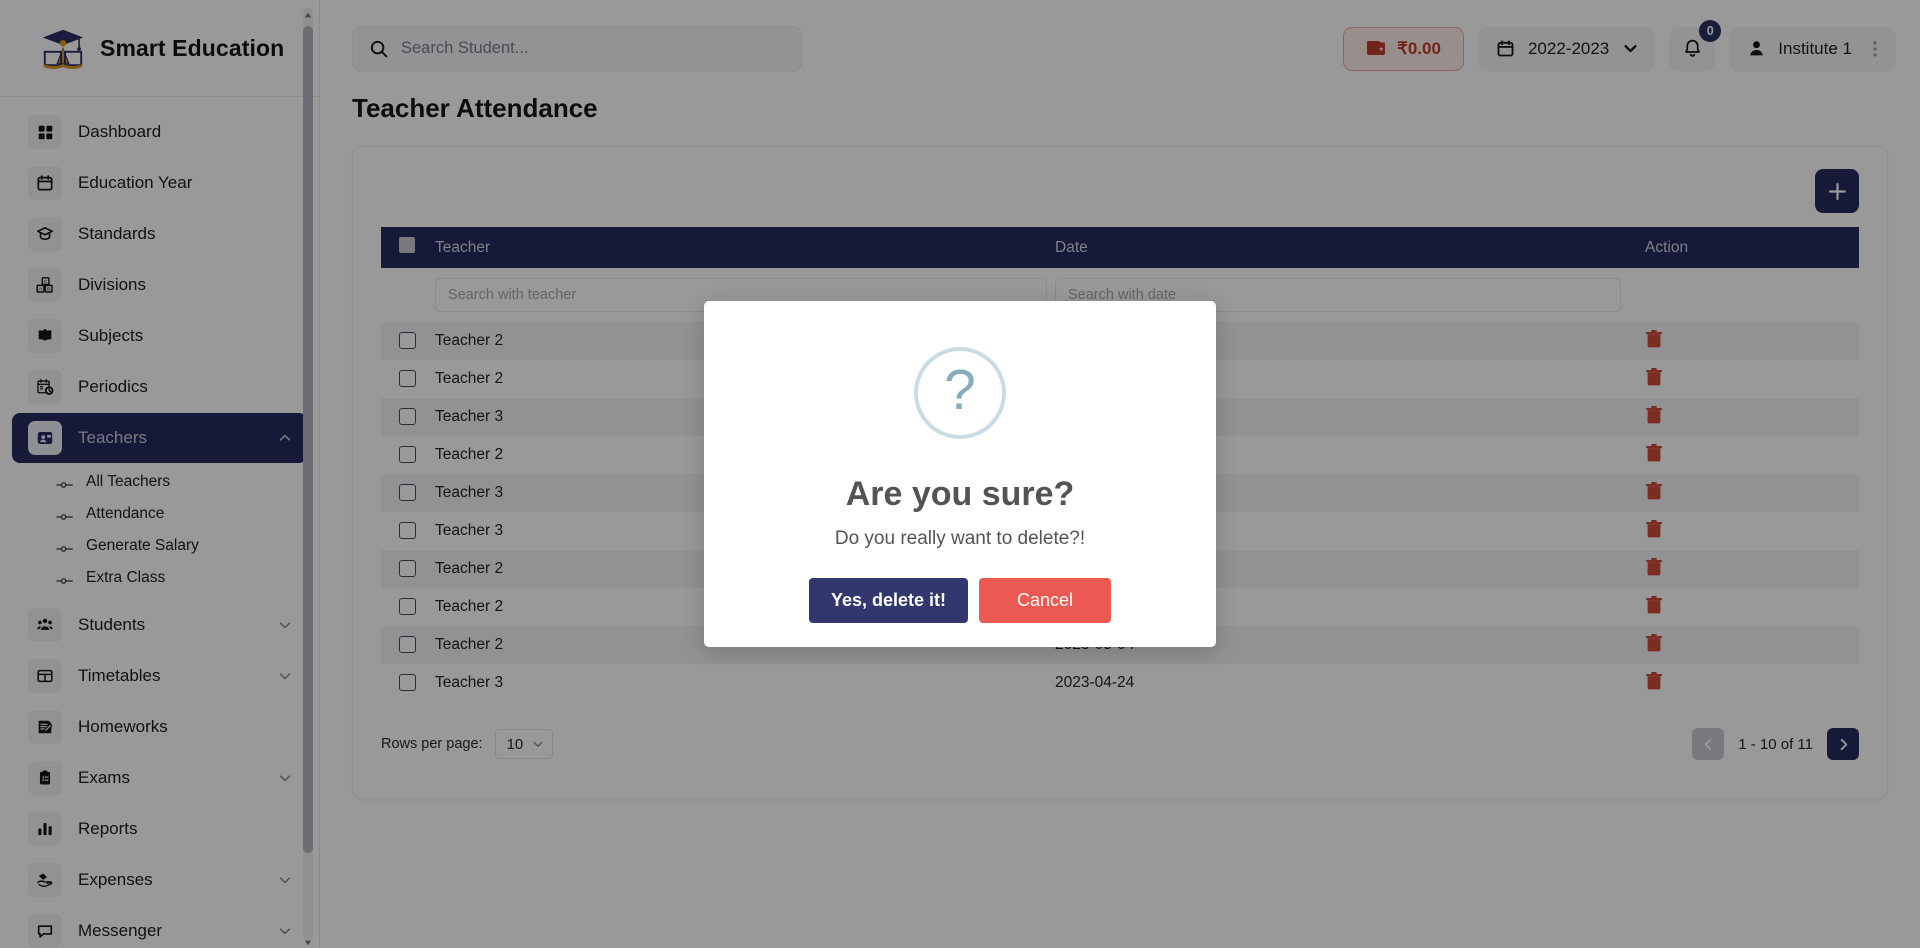  What do you see at coordinates (888, 600) in the screenshot?
I see `confirm-delete-button: Yes, delete it!` at bounding box center [888, 600].